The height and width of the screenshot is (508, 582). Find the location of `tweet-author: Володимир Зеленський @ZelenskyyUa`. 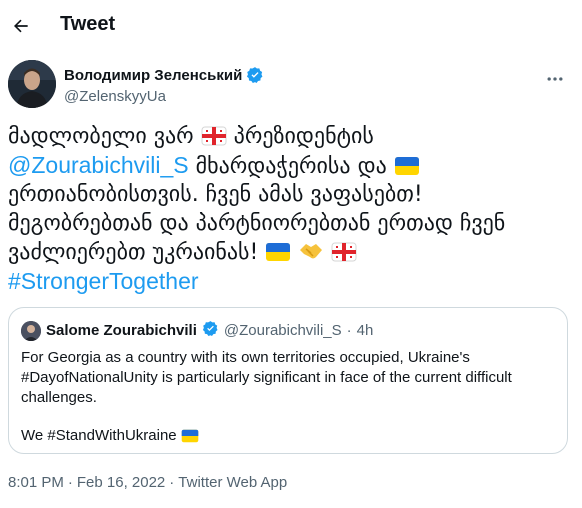

tweet-author: Володимир Зеленський @ZelenskyyUa is located at coordinates (291, 86).